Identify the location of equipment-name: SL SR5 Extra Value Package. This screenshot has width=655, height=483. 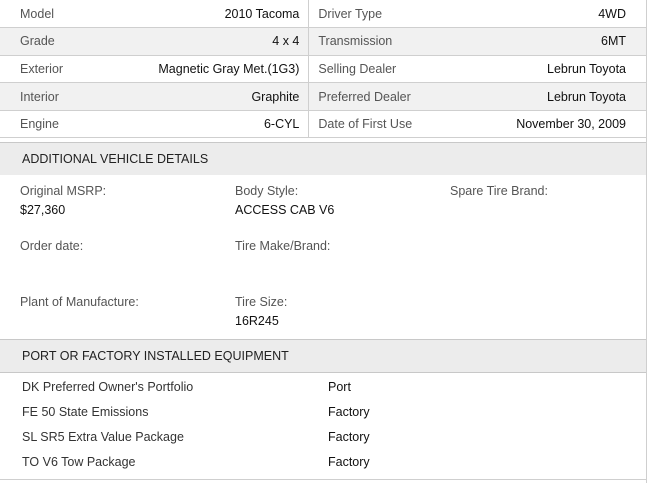
(103, 436).